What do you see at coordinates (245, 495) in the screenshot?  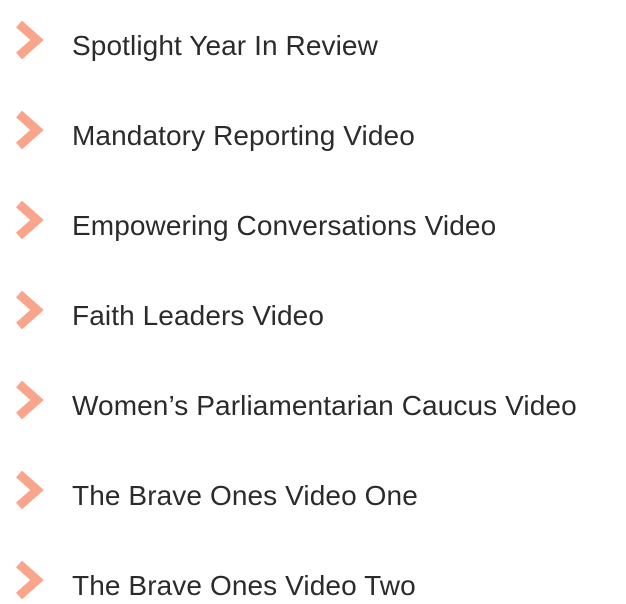 I see `link-label: The Brave Ones Video One` at bounding box center [245, 495].